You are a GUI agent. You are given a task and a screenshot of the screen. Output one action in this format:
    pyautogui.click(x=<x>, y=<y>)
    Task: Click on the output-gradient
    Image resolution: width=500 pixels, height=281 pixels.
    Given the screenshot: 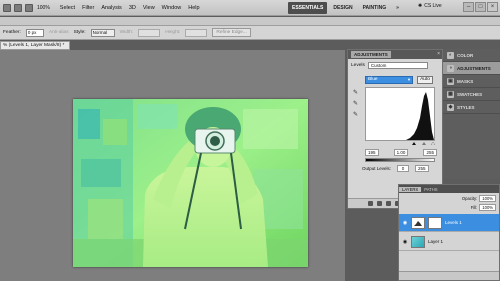 What is the action you would take?
    pyautogui.click(x=400, y=160)
    